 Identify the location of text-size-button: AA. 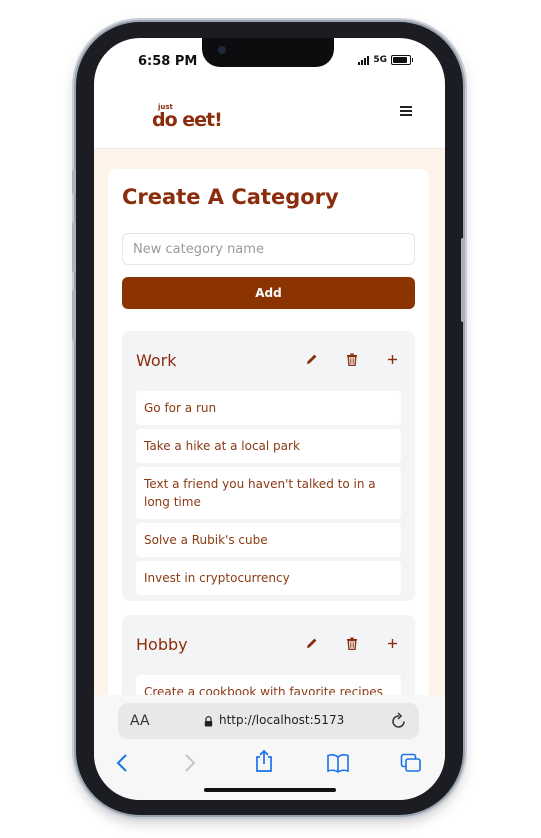
(140, 721).